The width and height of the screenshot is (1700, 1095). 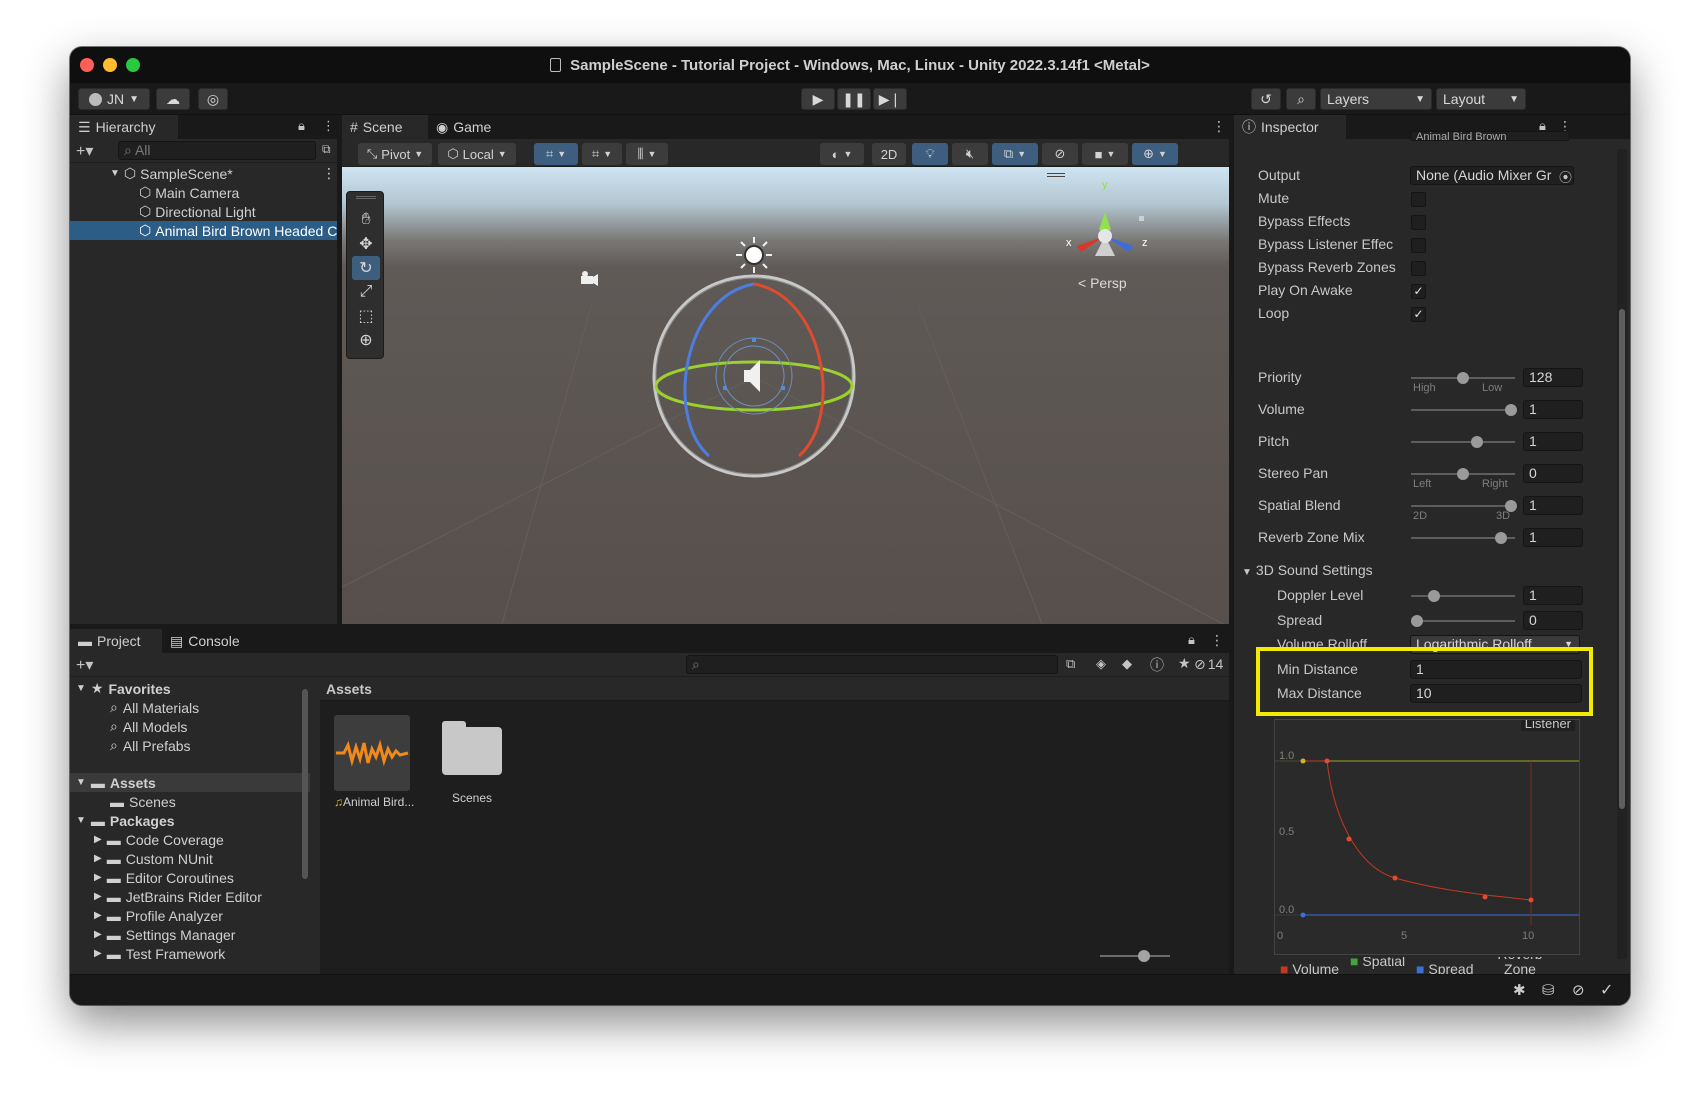 I want to click on package-item: ▶ ▬ Custom NUnit, so click(x=141, y=858).